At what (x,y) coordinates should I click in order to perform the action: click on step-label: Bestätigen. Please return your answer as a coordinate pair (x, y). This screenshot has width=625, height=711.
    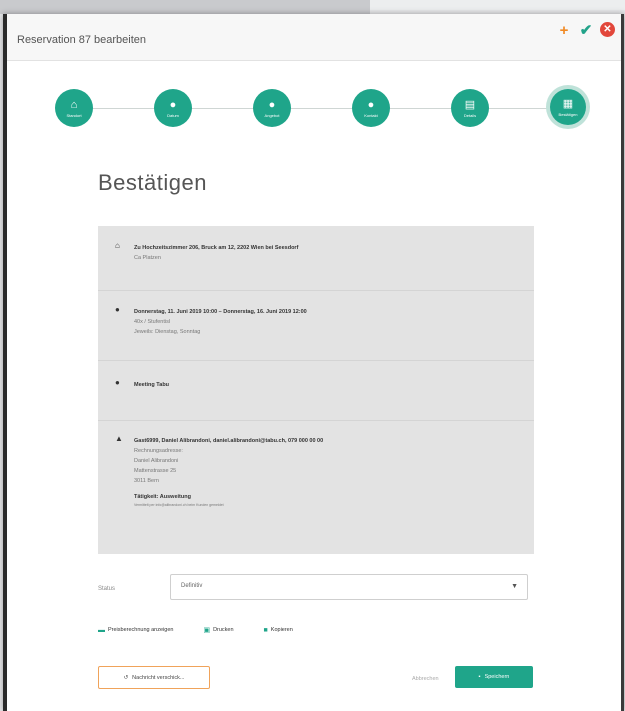
    Looking at the image, I should click on (568, 114).